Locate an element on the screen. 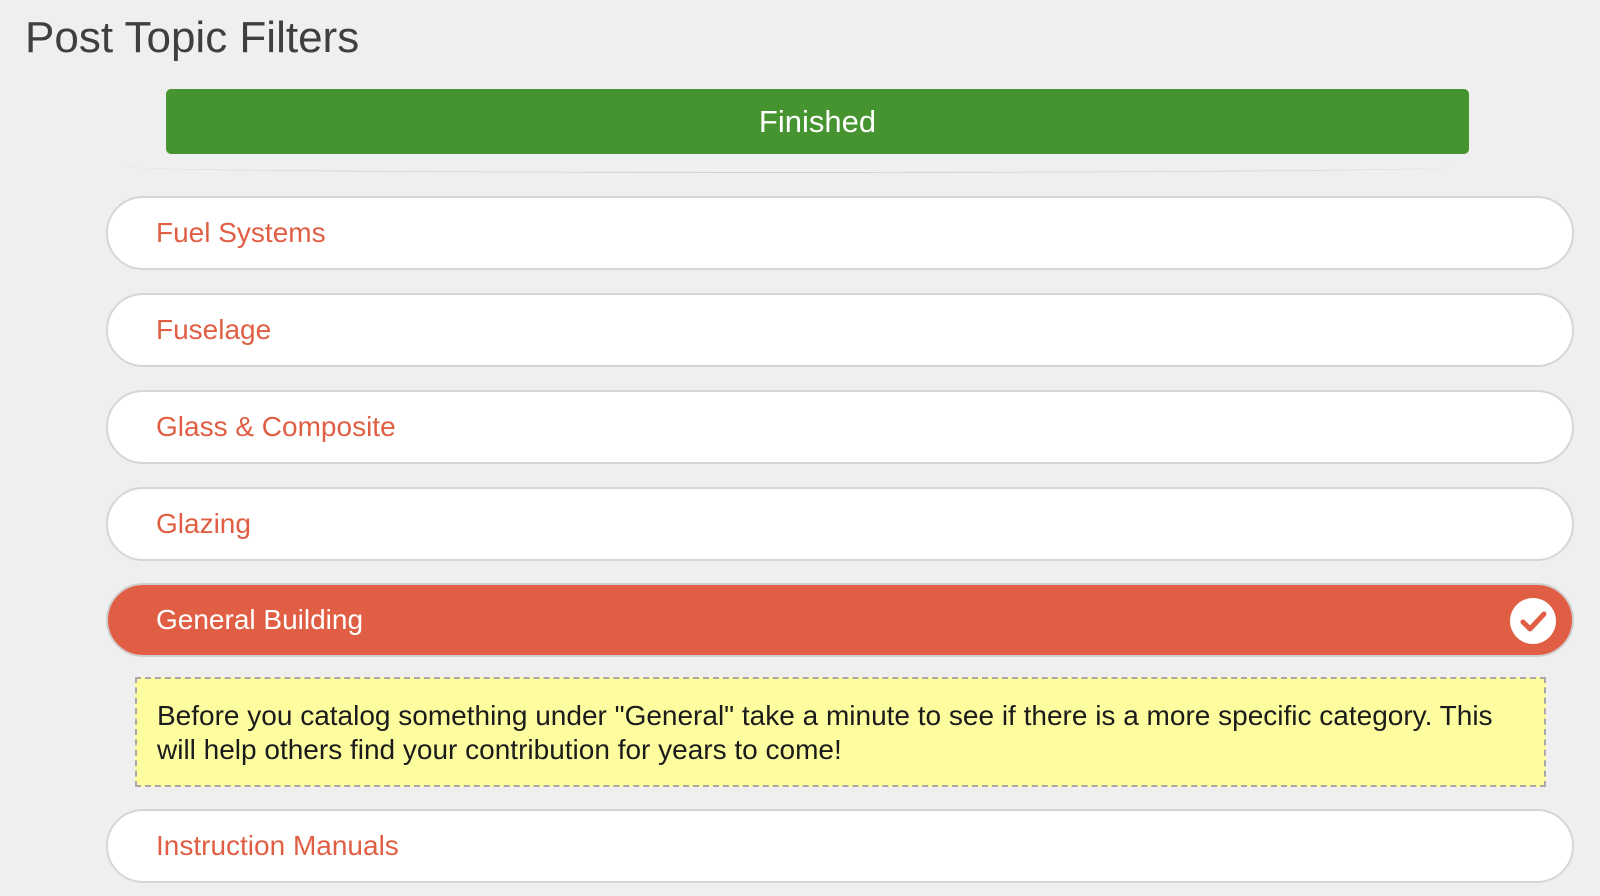 The height and width of the screenshot is (896, 1600). filter-label: Fuel Systems is located at coordinates (241, 232).